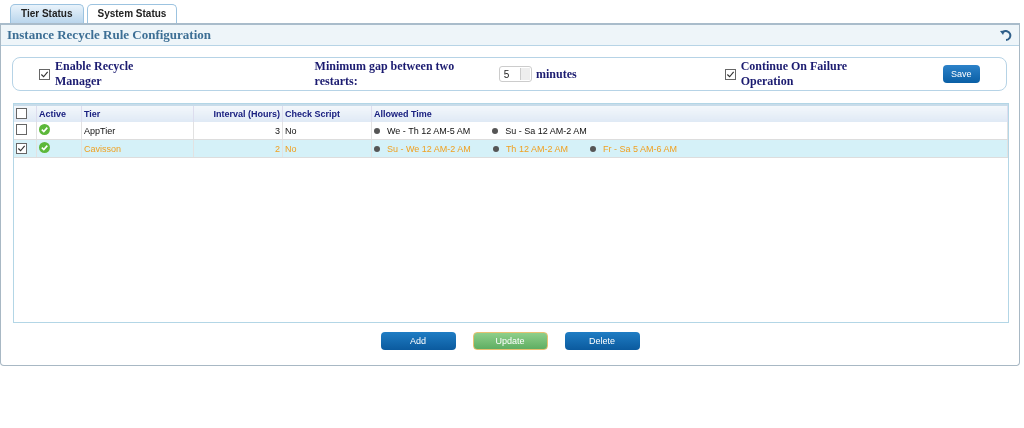 The height and width of the screenshot is (428, 1024). Describe the element at coordinates (1006, 35) in the screenshot. I see `undo-icon` at that location.